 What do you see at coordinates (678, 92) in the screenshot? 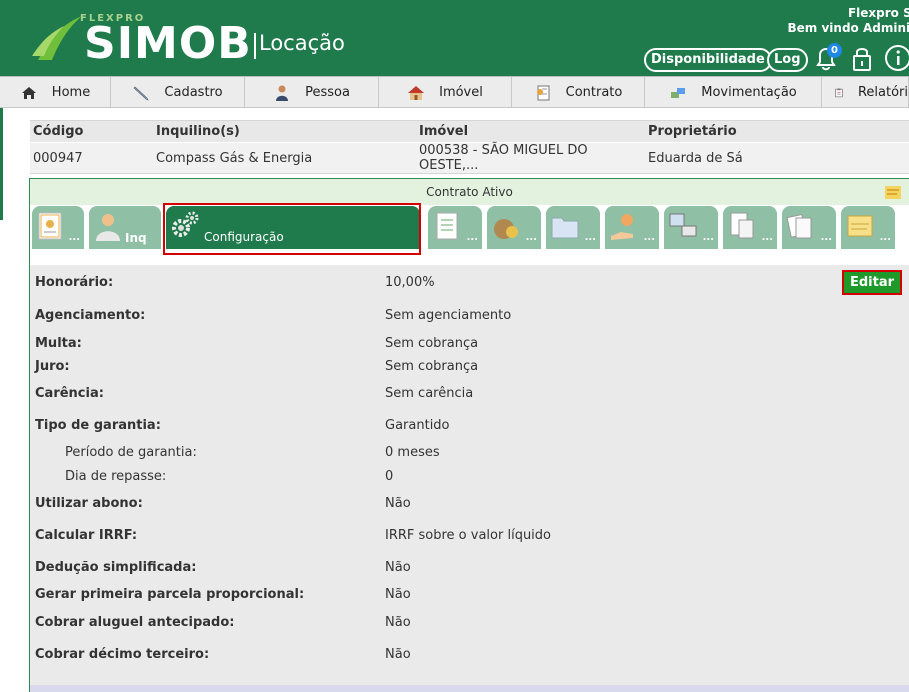
I see `transfer-icon` at bounding box center [678, 92].